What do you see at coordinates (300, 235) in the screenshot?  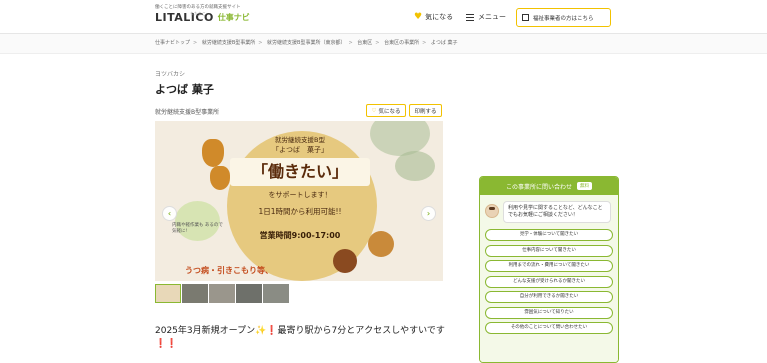 I see `hero-hours: 営業時間9:00-17:00` at bounding box center [300, 235].